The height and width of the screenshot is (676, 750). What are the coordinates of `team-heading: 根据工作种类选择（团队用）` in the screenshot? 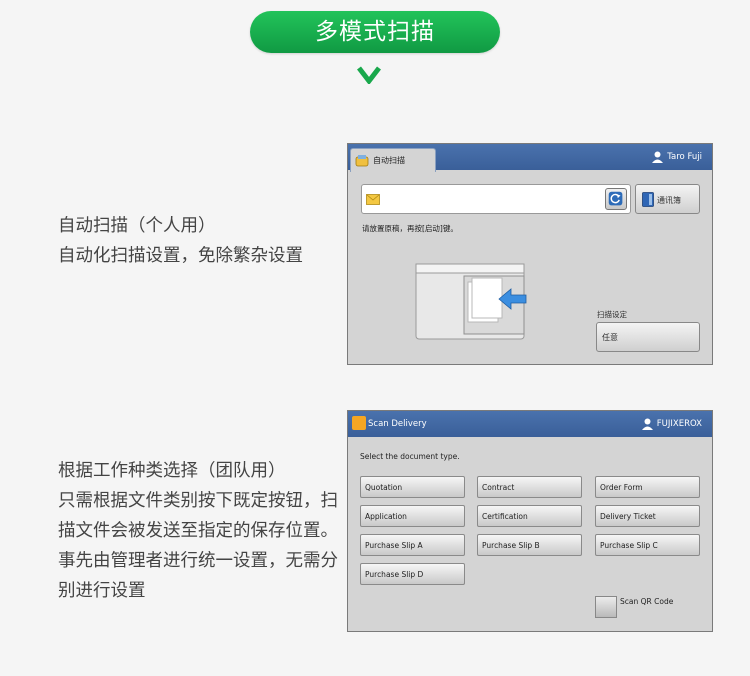 It's located at (172, 471).